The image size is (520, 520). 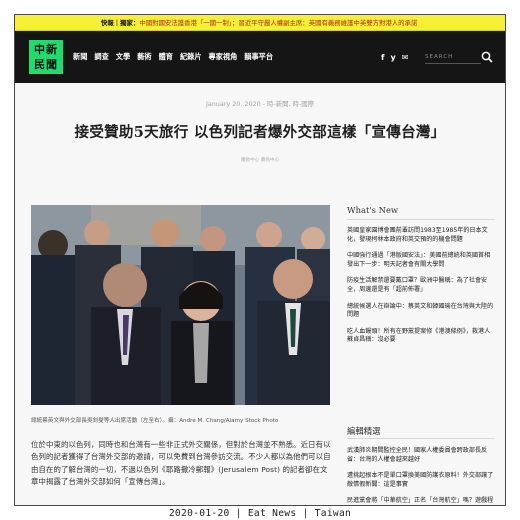 I want to click on nav-item-expert-view: 專家視角, so click(x=223, y=57).